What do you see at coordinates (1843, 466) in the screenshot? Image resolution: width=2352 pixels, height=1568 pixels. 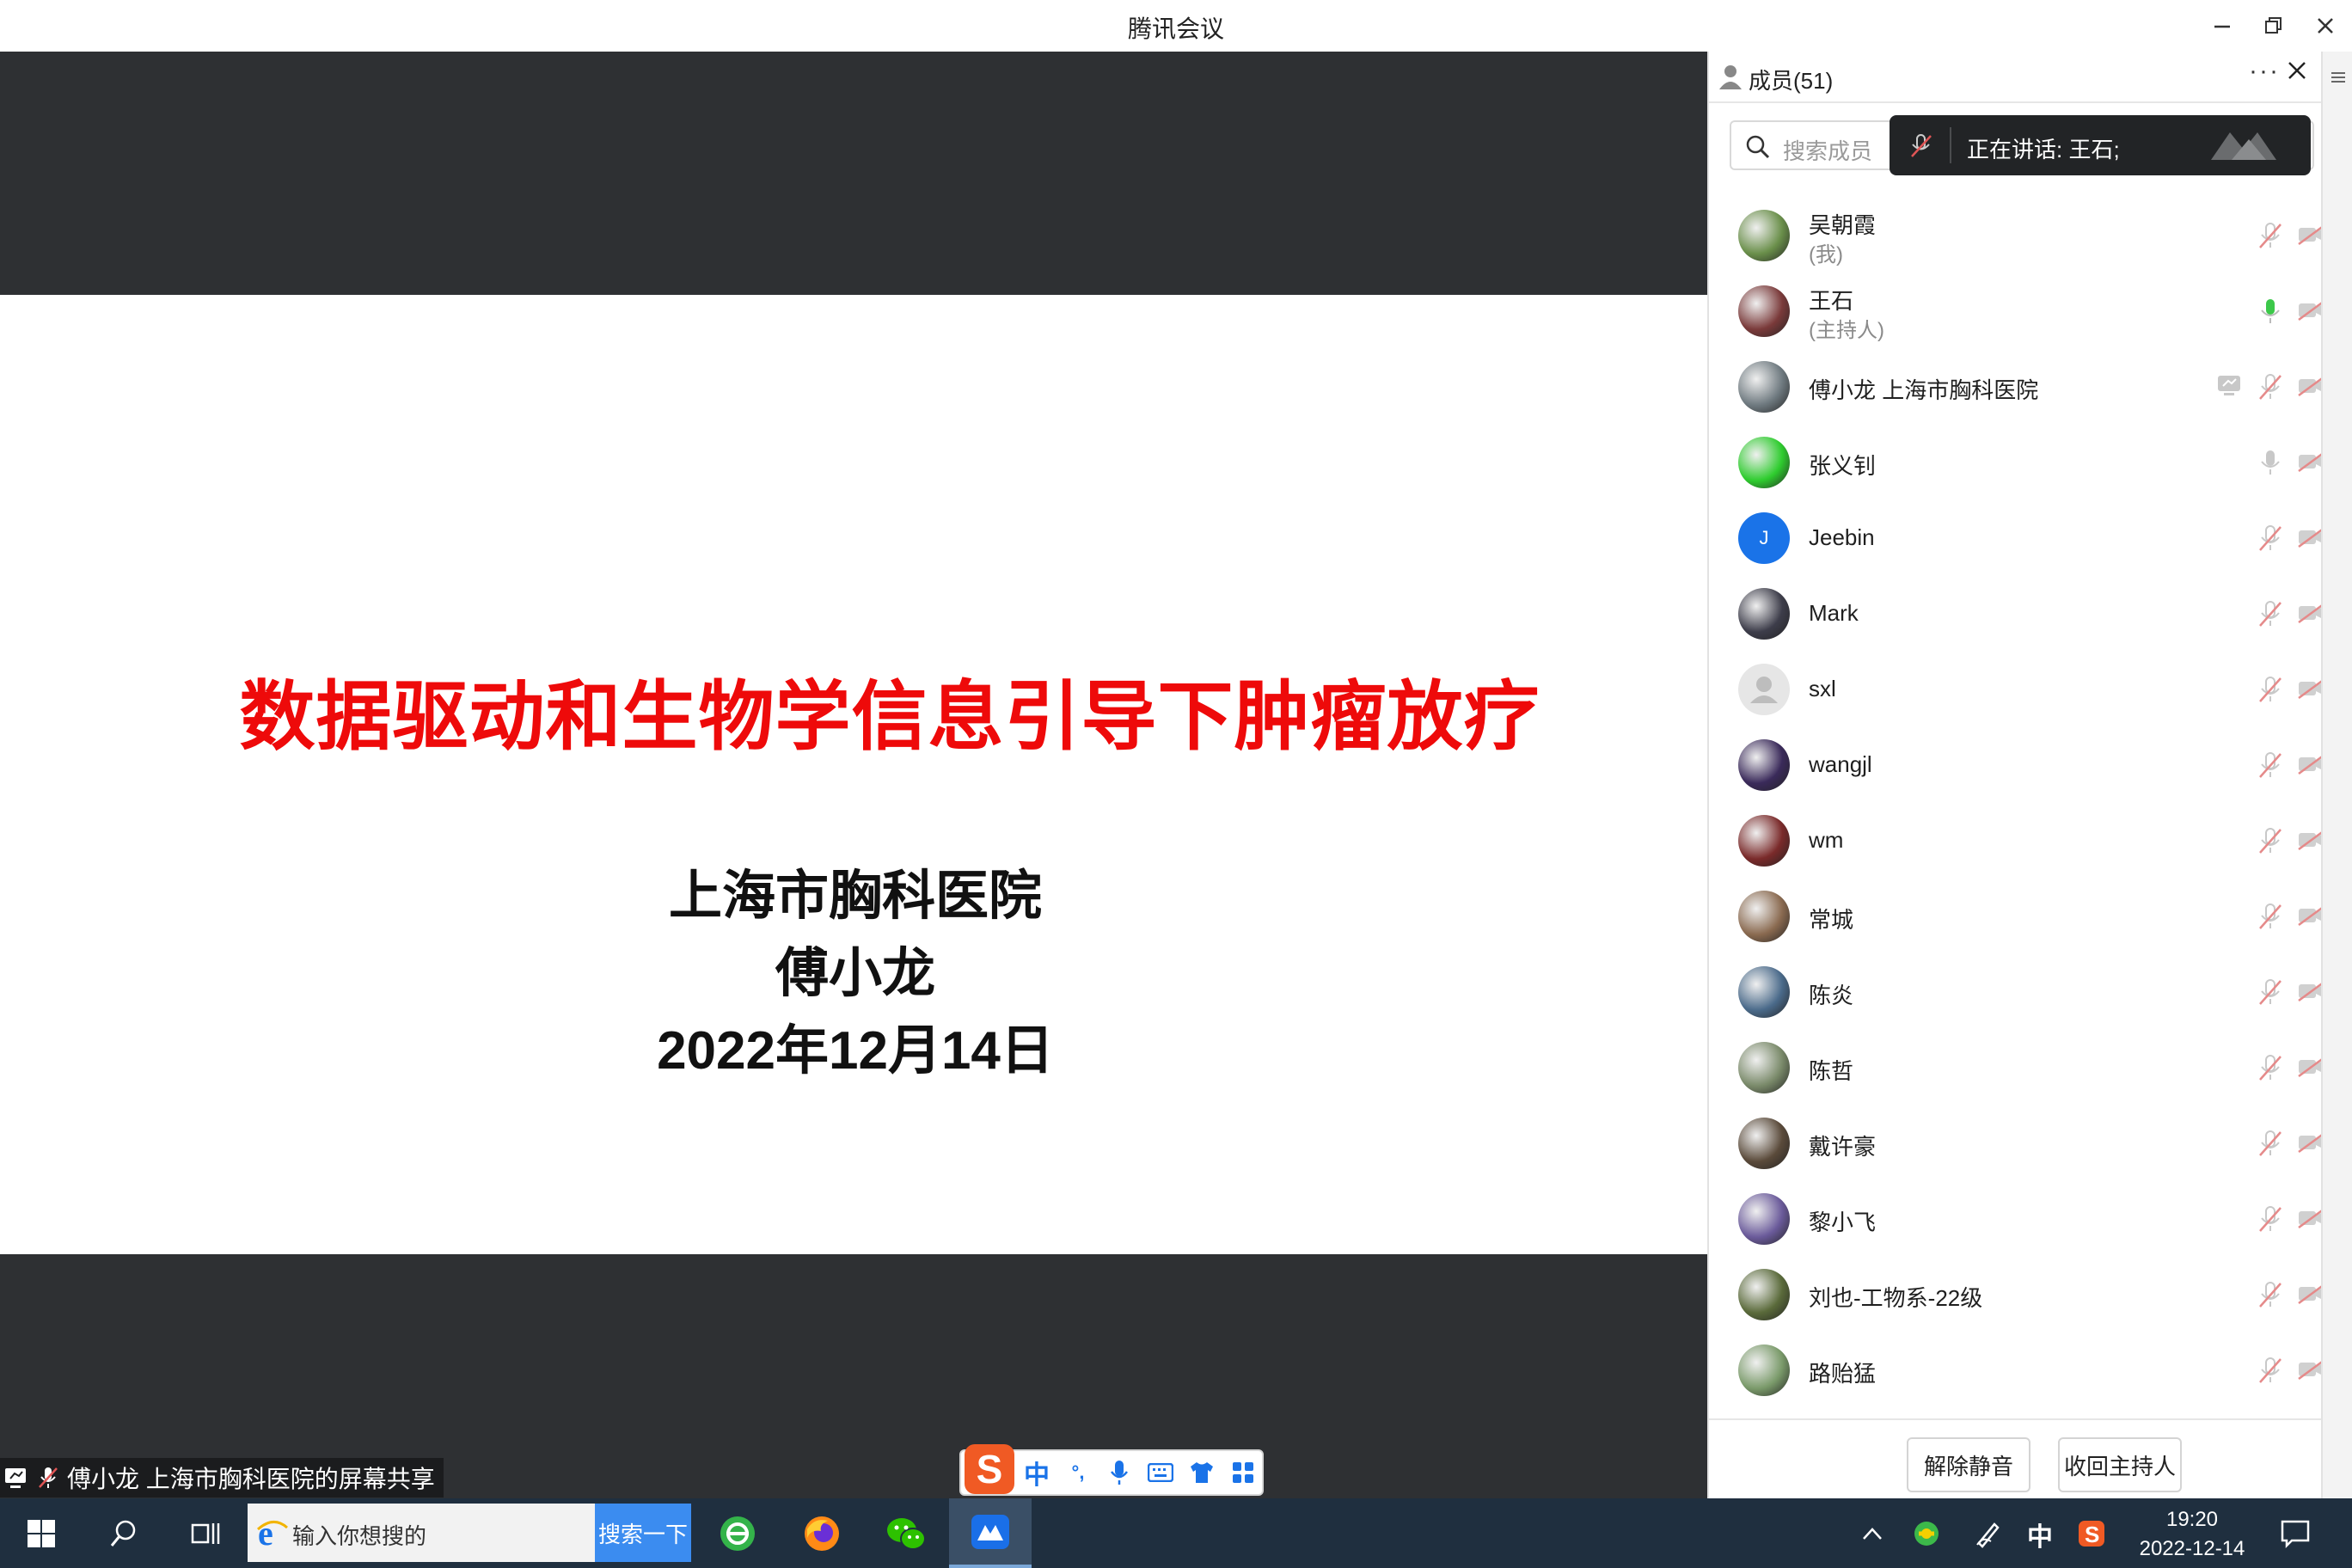 I see `member-name: 张义钊` at bounding box center [1843, 466].